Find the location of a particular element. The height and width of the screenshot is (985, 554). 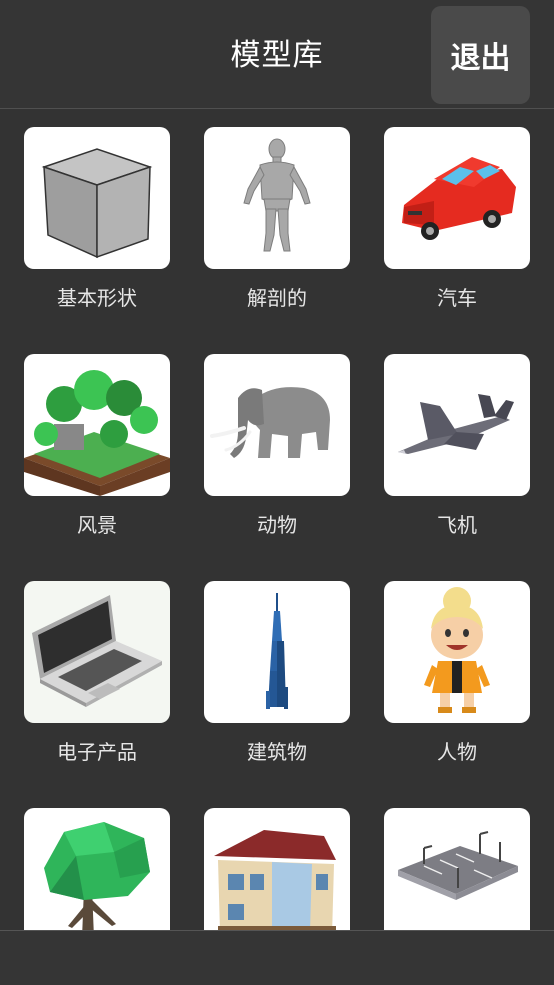

skyscraper-icon is located at coordinates (277, 651).